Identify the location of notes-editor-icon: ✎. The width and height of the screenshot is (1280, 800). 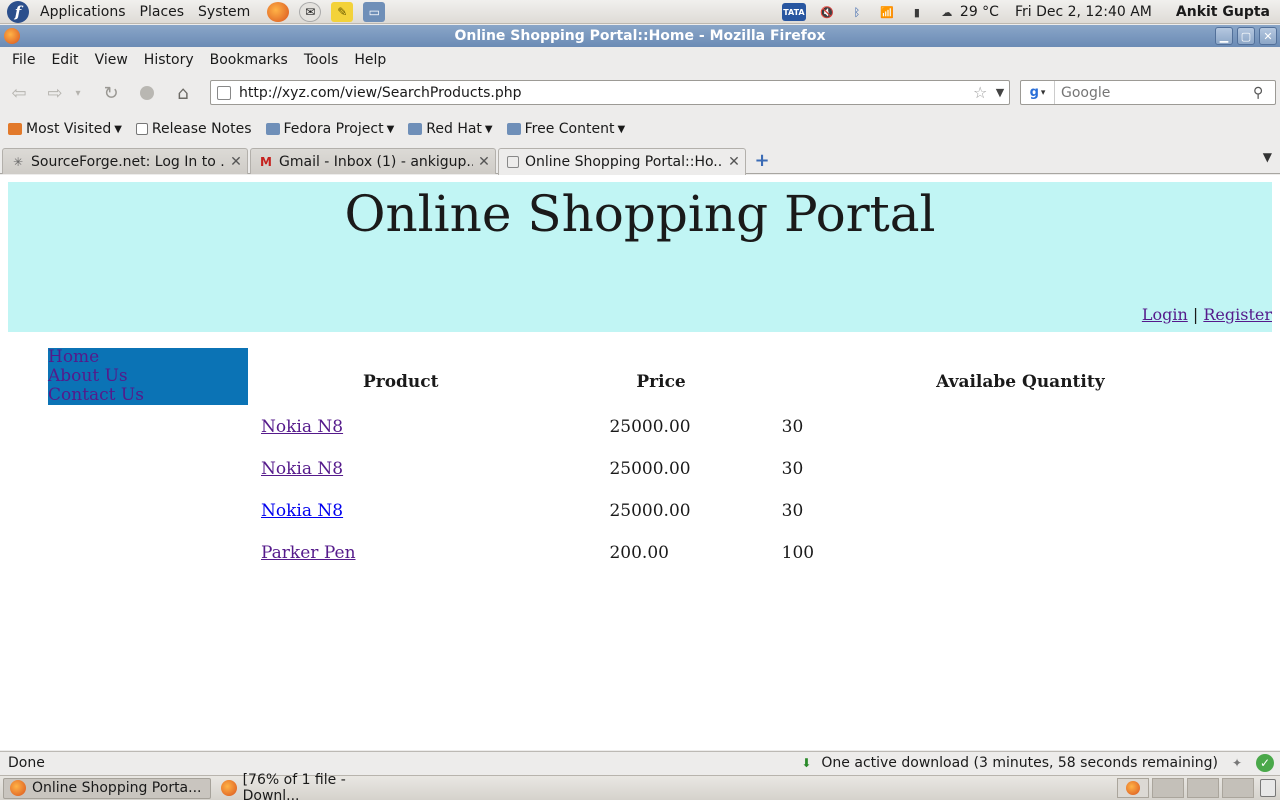
(342, 11).